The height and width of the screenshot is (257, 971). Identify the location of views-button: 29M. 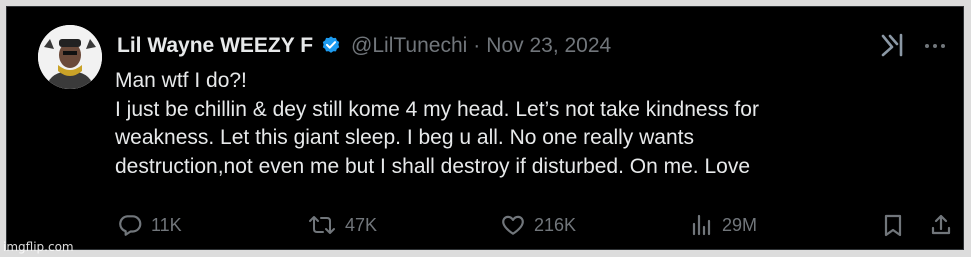
(723, 225).